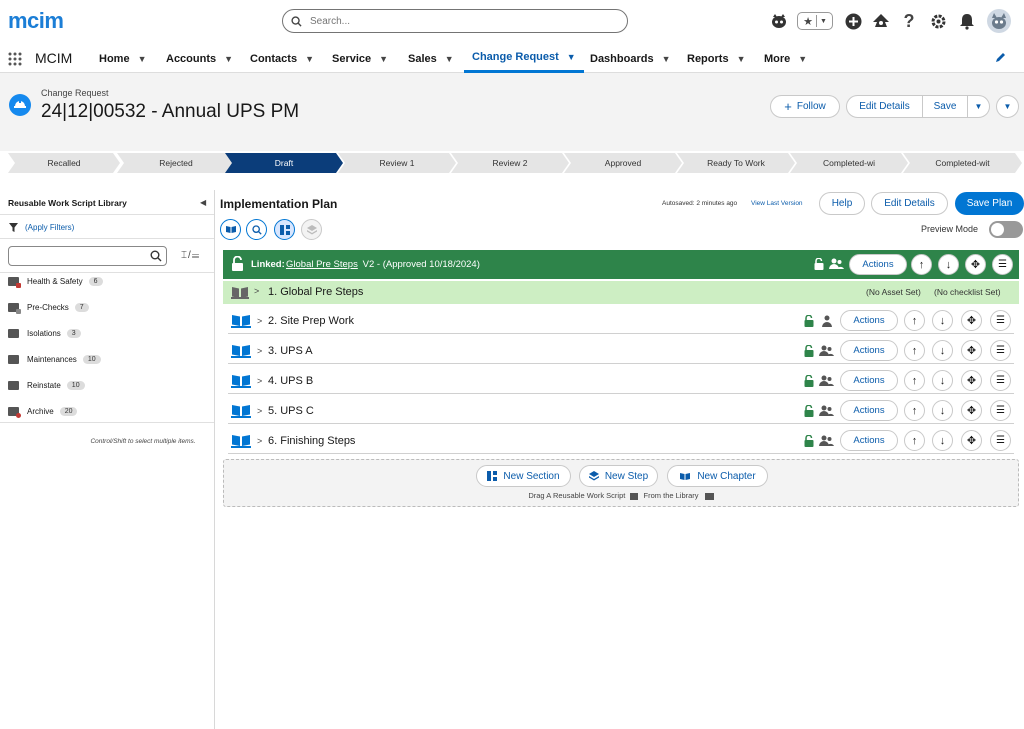 The image size is (1024, 729). Describe the element at coordinates (999, 21) in the screenshot. I see `user-avatar-icon` at that location.